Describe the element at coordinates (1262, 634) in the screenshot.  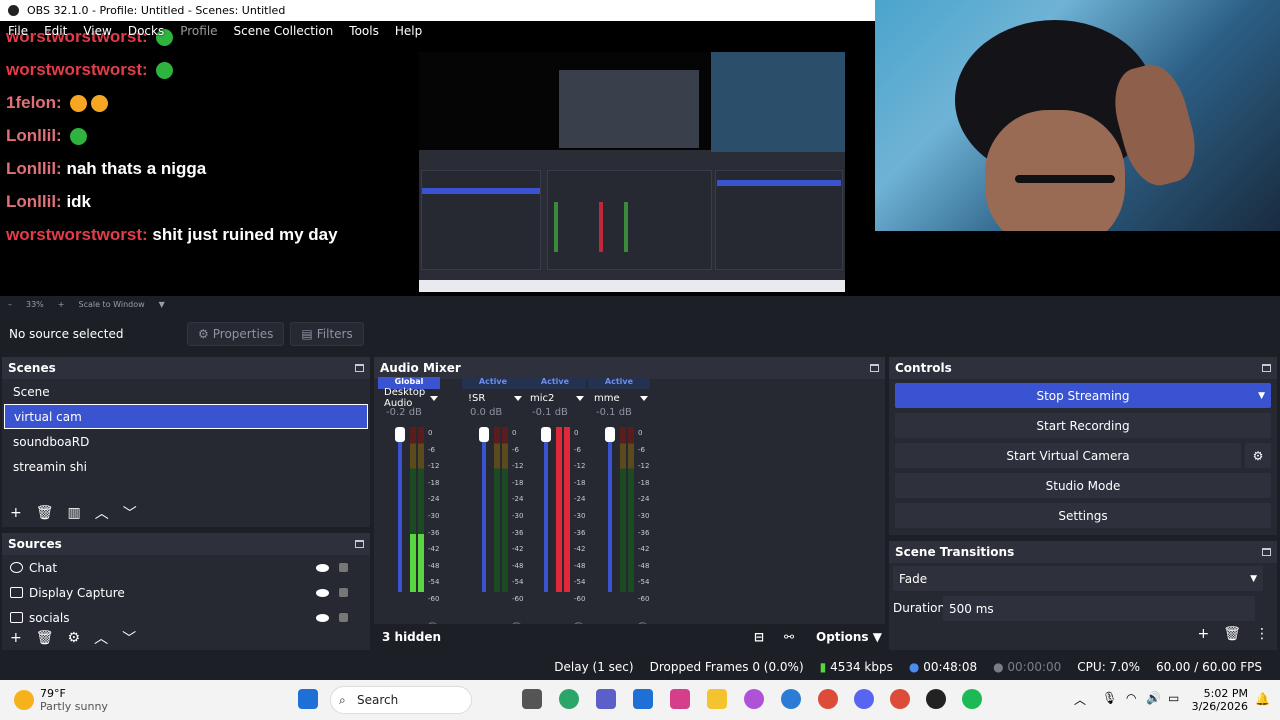
I see `more-icon: ⋮` at that location.